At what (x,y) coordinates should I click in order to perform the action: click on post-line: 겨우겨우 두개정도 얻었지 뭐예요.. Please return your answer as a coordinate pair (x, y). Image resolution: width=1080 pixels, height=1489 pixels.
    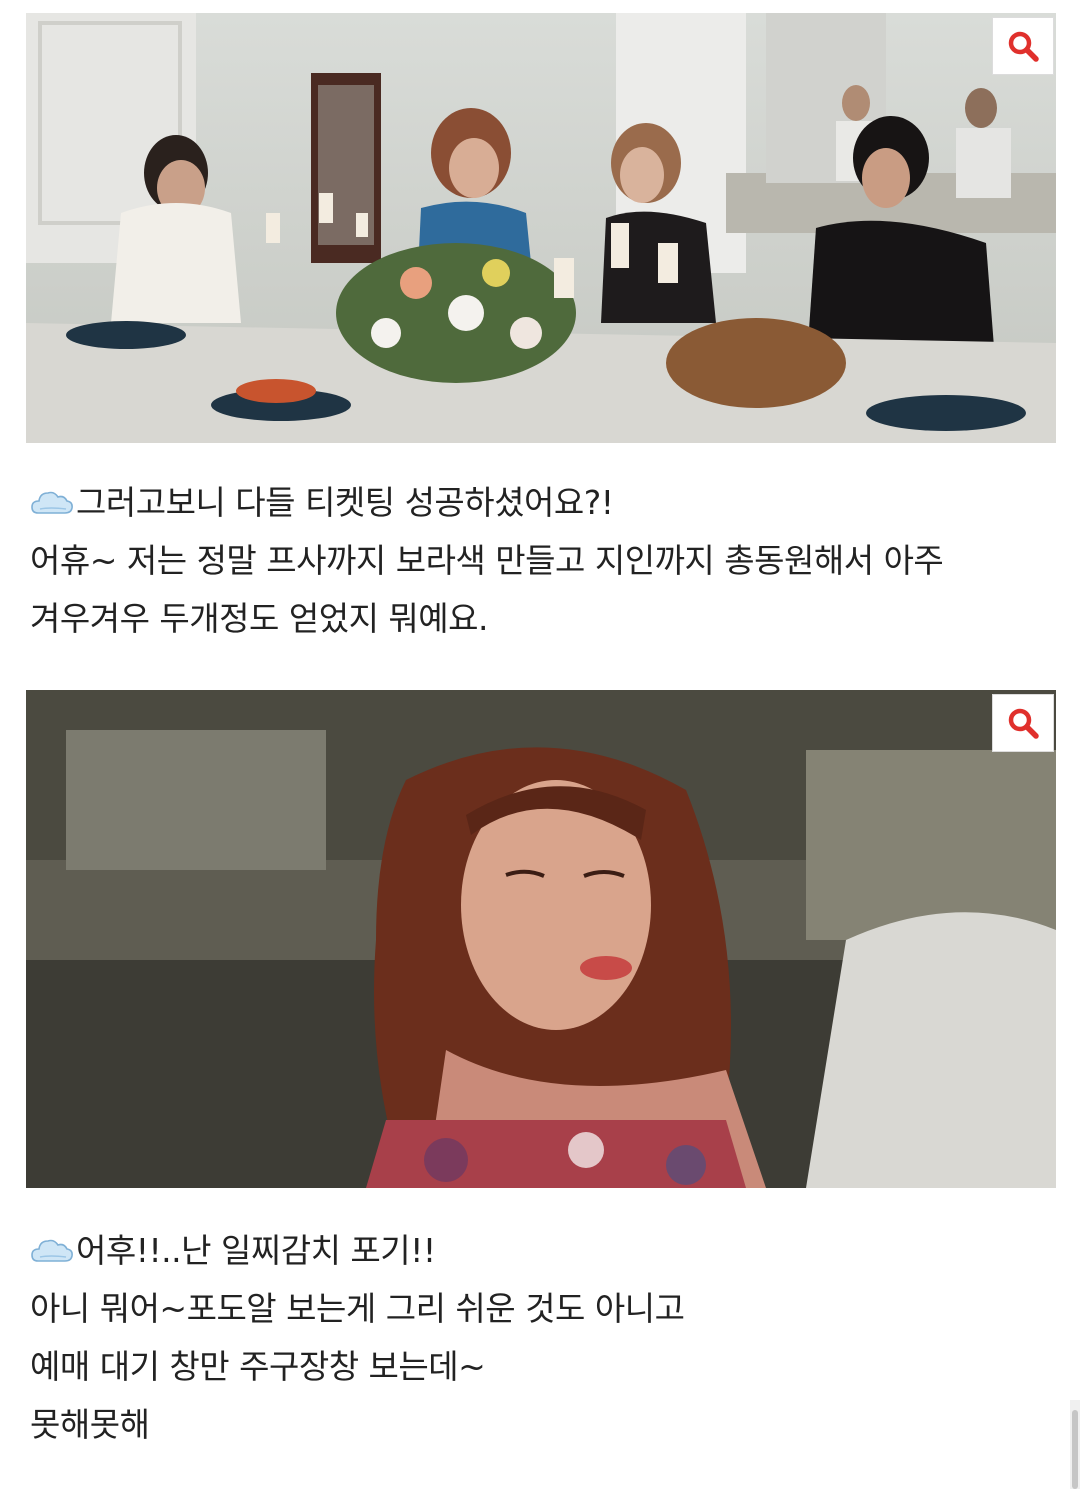
    Looking at the image, I should click on (545, 619).